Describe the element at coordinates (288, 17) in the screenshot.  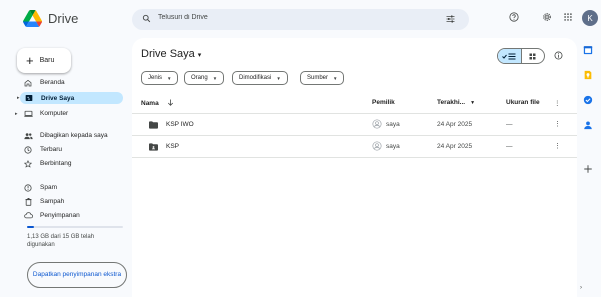
I see `search-input` at that location.